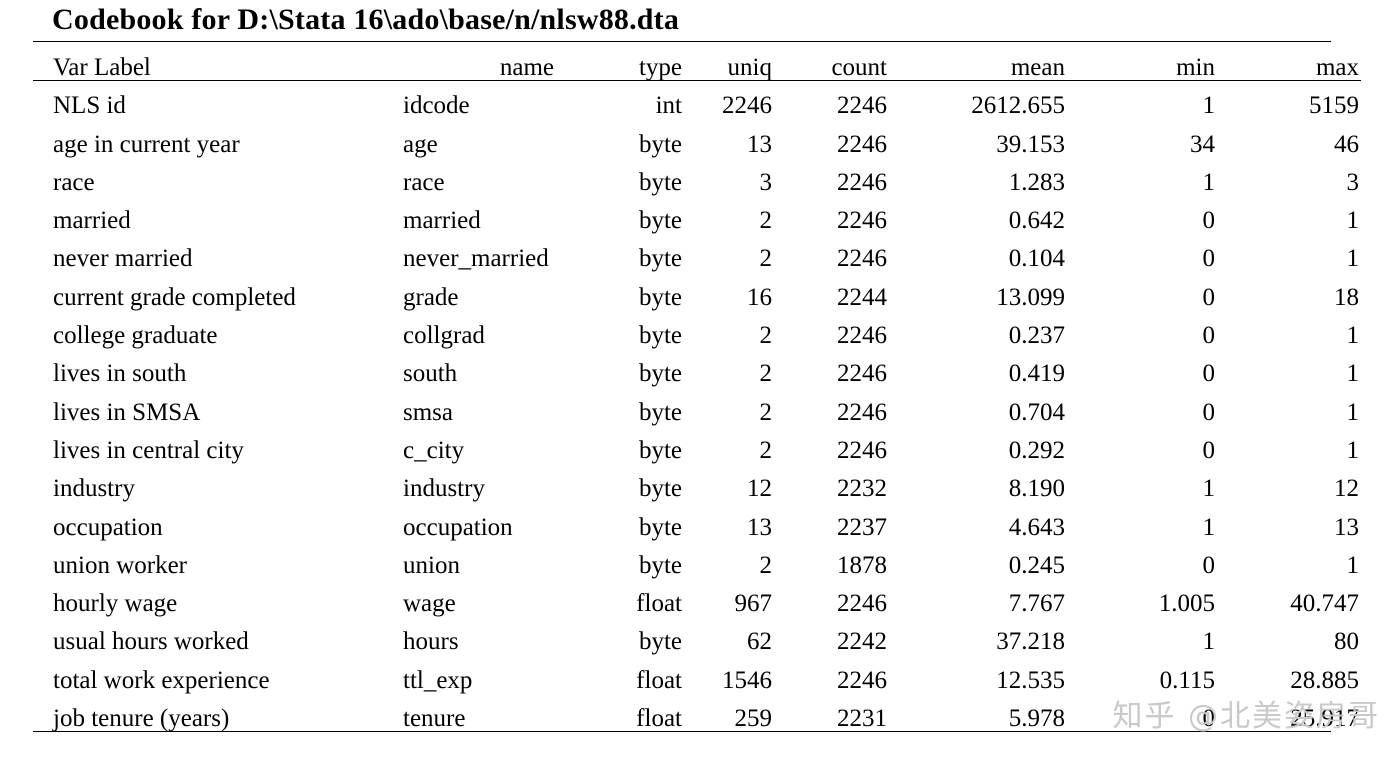 Image resolution: width=1388 pixels, height=759 pixels. Describe the element at coordinates (429, 604) in the screenshot. I see `cell-name: wage` at that location.